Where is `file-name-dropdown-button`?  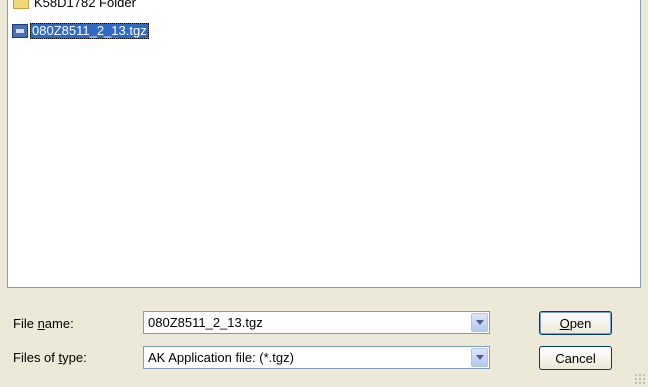
file-name-dropdown-button is located at coordinates (479, 322).